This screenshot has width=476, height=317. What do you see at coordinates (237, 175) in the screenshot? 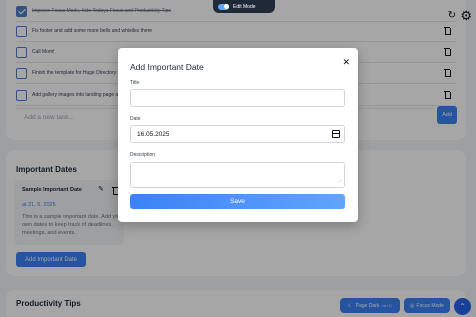
I see `description-textarea: ⟋` at bounding box center [237, 175].